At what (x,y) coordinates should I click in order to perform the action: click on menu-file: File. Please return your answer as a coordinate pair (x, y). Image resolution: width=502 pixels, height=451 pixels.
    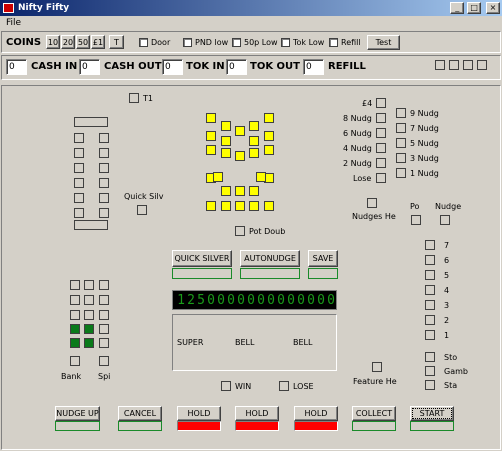
    Looking at the image, I should click on (13, 23).